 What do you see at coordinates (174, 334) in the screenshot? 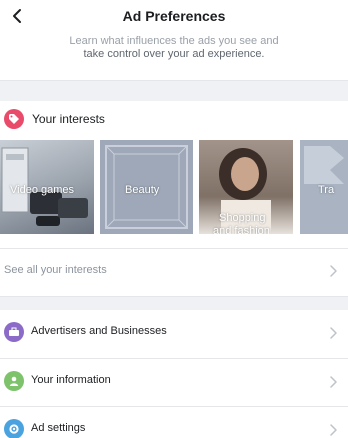
I see `menu-item-advertisers-and-businesses: Advertisers and Businesses` at bounding box center [174, 334].